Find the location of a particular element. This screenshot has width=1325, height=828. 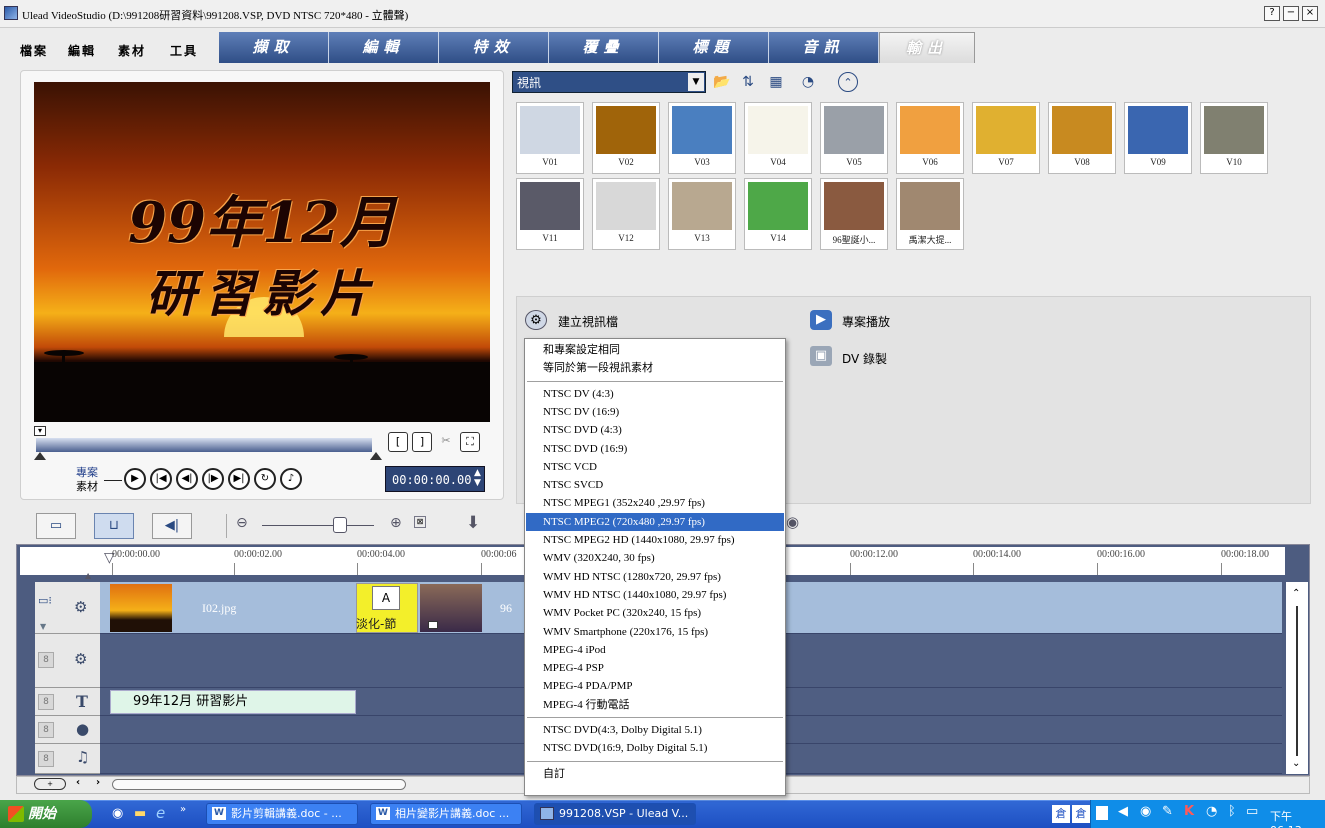

format-option: NTSC MPEG2 (720x480 ,29.97 fps) is located at coordinates (655, 521).